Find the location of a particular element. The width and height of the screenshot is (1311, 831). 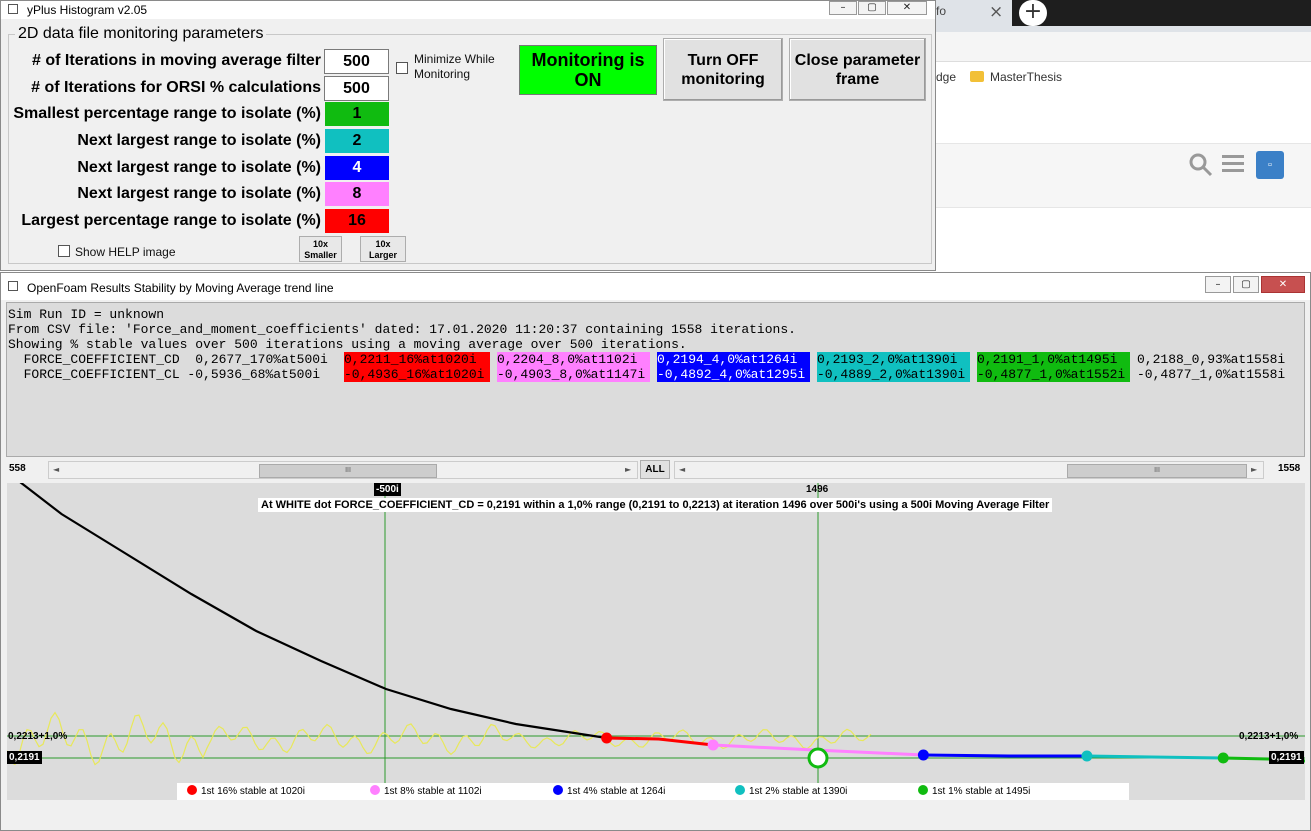

legend-item-4: 1st 4% stable at 1264i is located at coordinates (609, 791).